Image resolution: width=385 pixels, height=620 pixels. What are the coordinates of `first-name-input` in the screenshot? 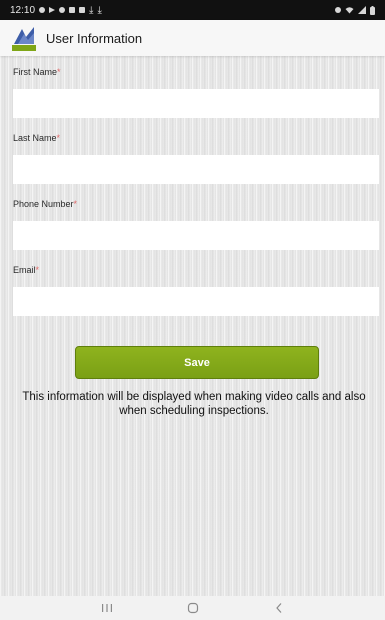 It's located at (196, 103).